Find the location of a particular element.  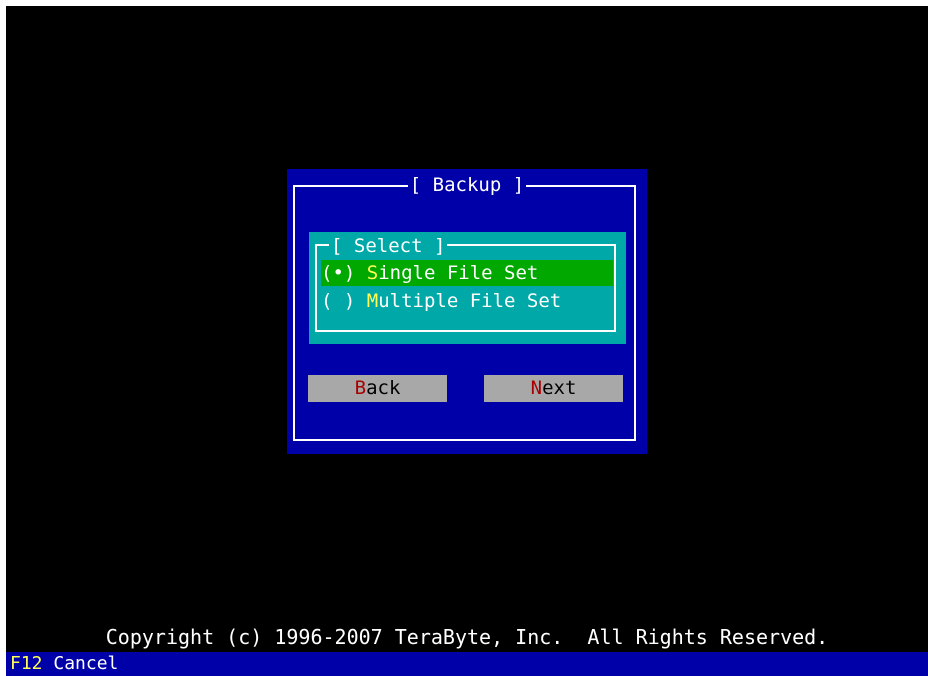

back-button-label: ack is located at coordinates (383, 388).